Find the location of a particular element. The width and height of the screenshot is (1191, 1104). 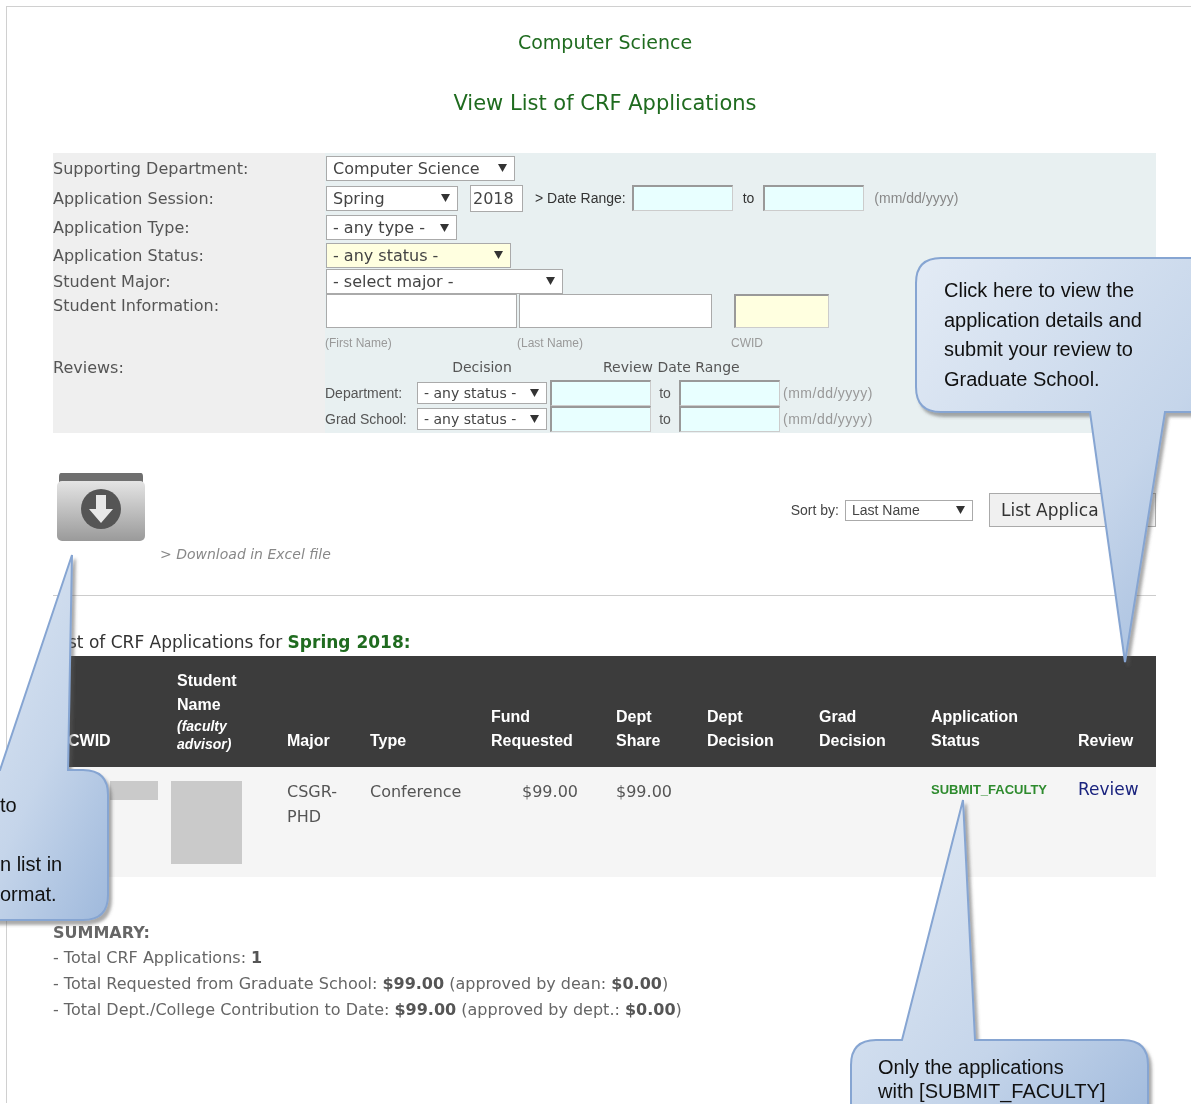

review-label: Grad School: is located at coordinates (366, 419).